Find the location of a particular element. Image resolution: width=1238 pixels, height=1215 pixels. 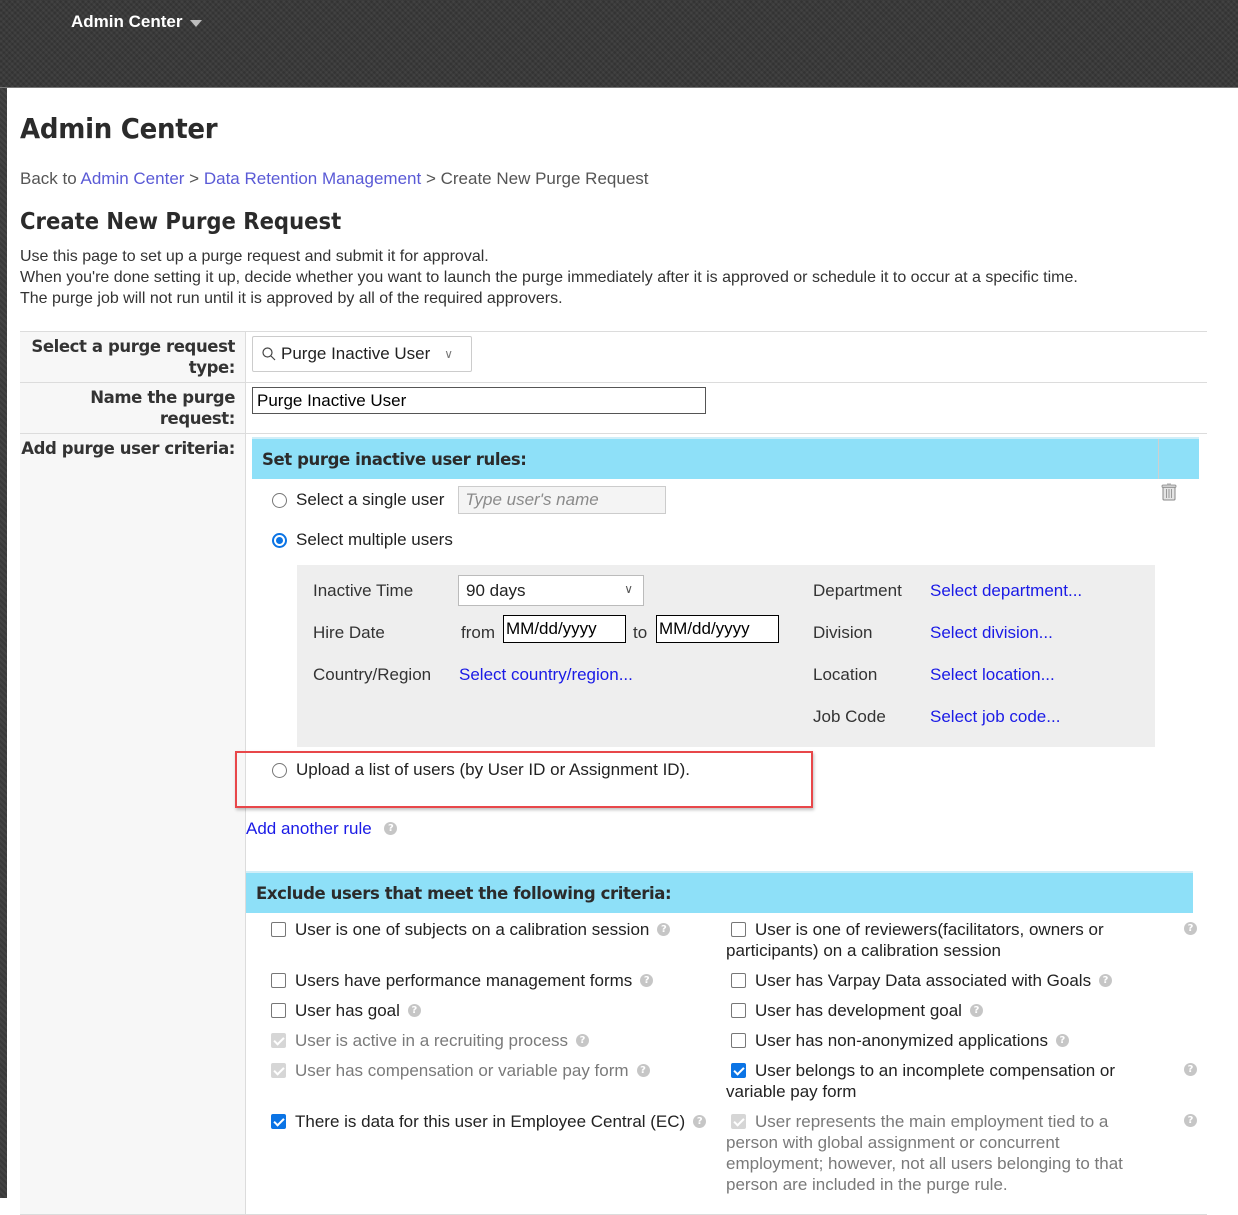

purge-name-input is located at coordinates (479, 400).